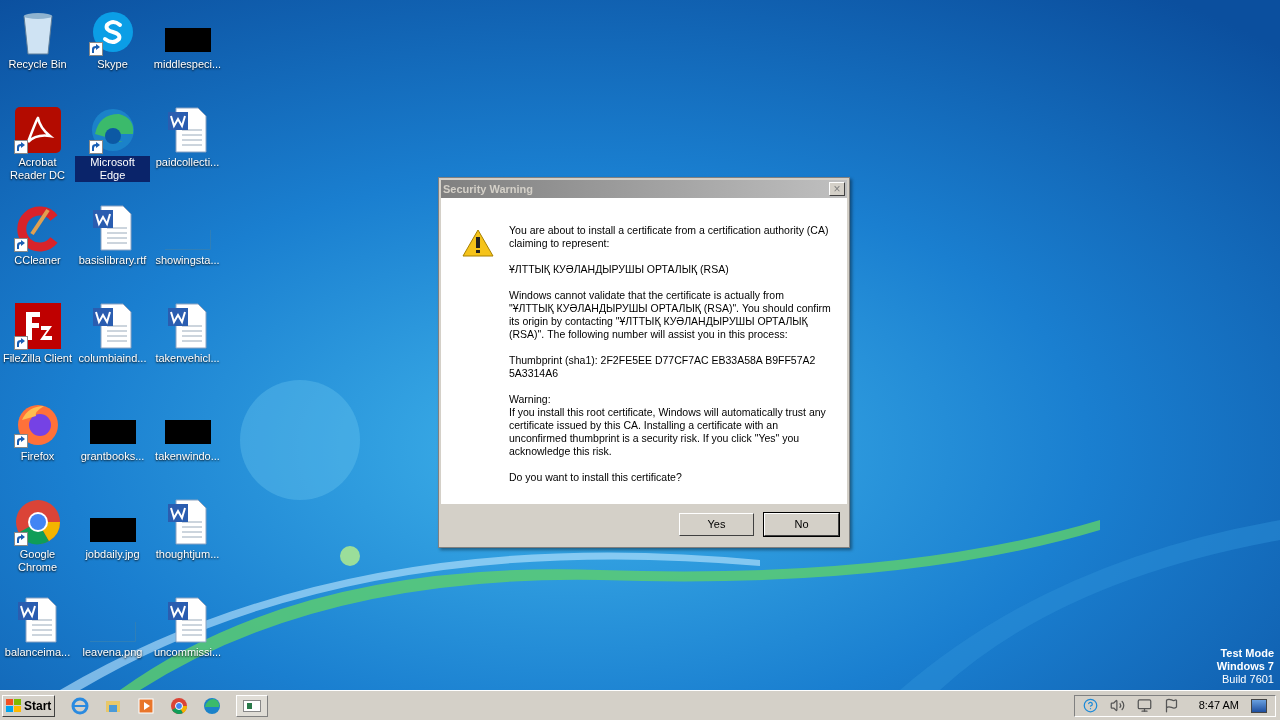 This screenshot has height=720, width=1280. What do you see at coordinates (1247, 653) in the screenshot?
I see `watermark-text: Test Mode` at bounding box center [1247, 653].